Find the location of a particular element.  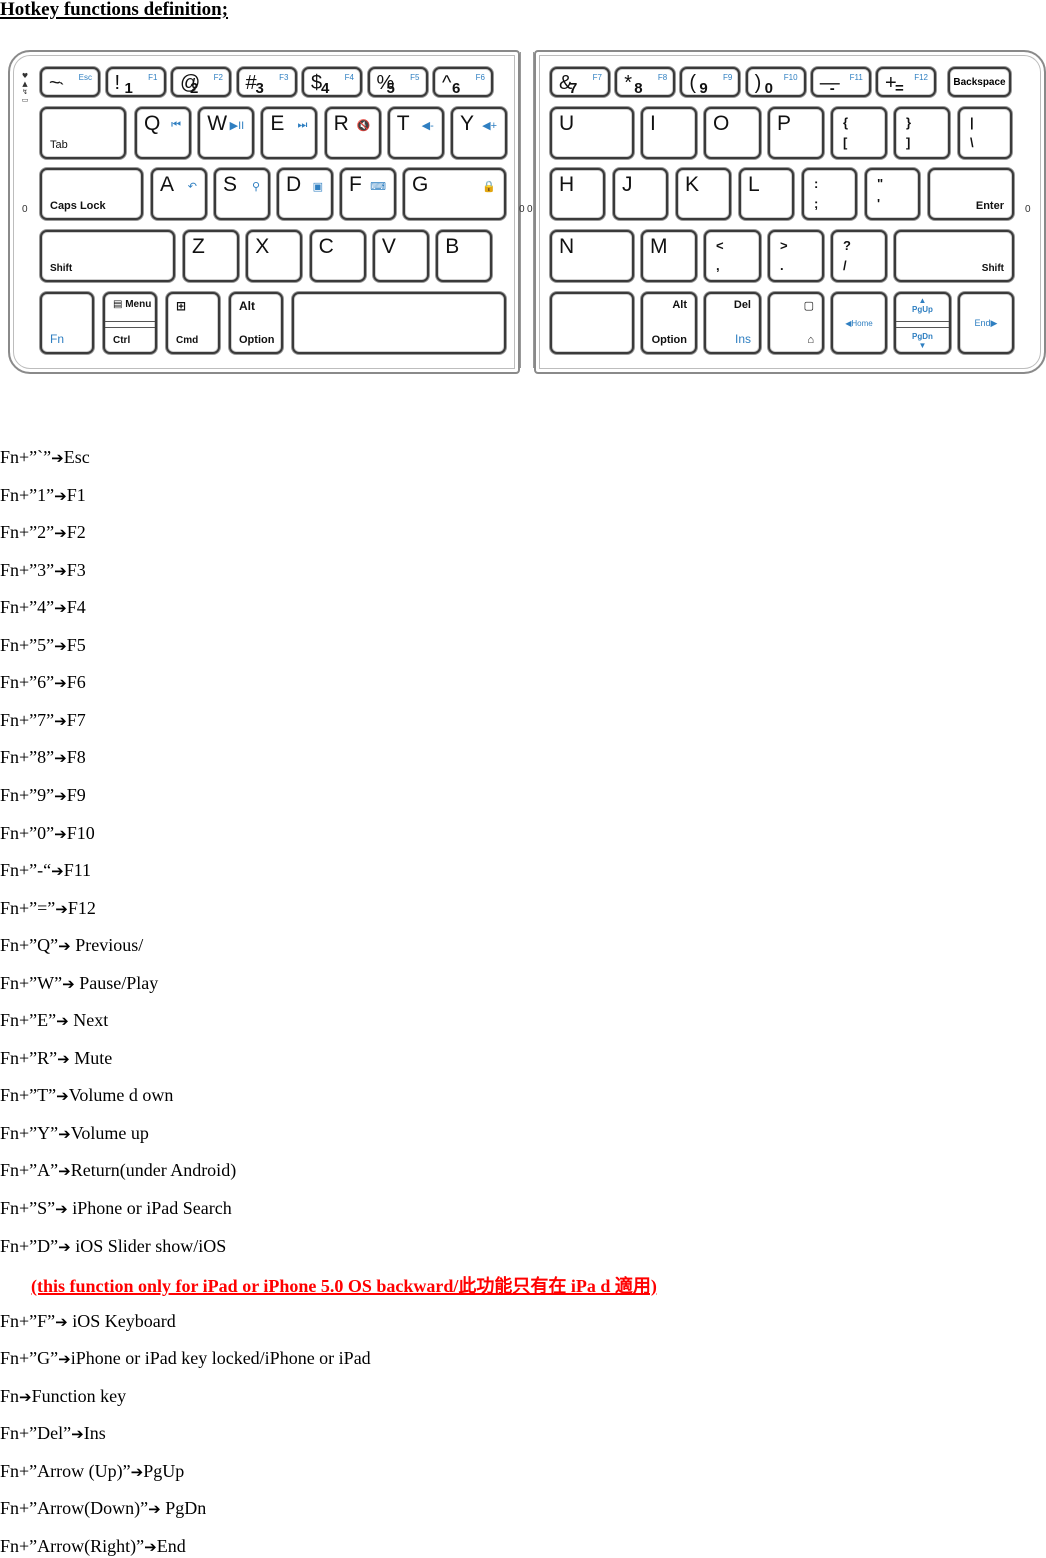

key-1: ! 1 F1 is located at coordinates (135, 82).